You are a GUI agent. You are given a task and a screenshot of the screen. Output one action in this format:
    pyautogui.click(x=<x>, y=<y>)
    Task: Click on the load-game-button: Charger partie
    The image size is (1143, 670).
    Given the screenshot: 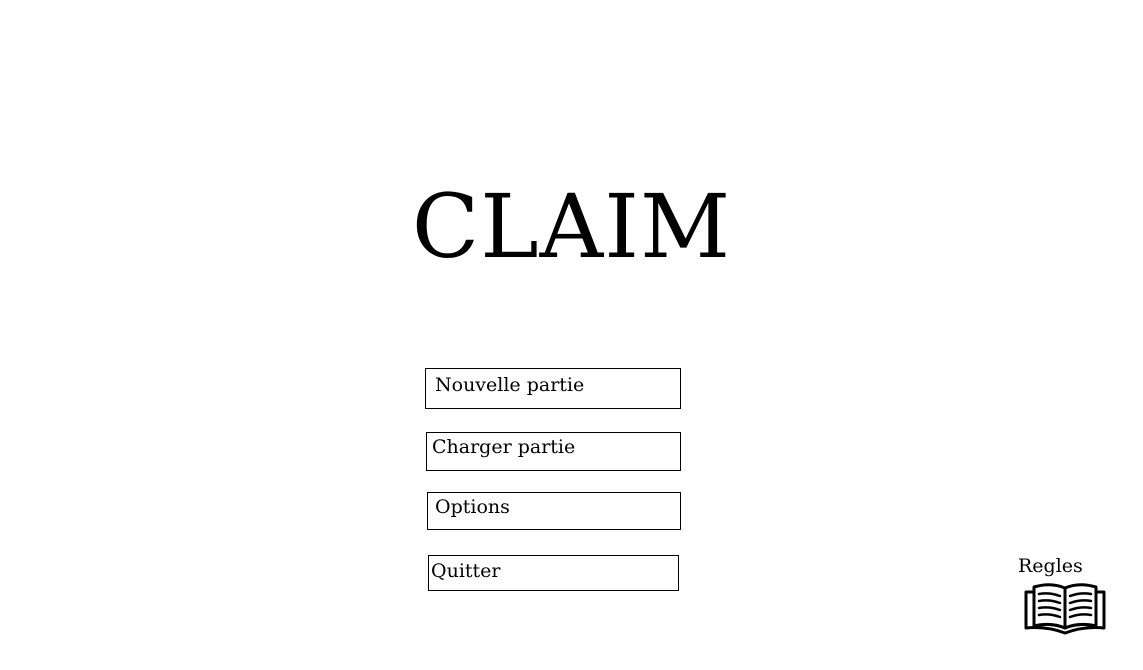 What is the action you would take?
    pyautogui.click(x=553, y=451)
    